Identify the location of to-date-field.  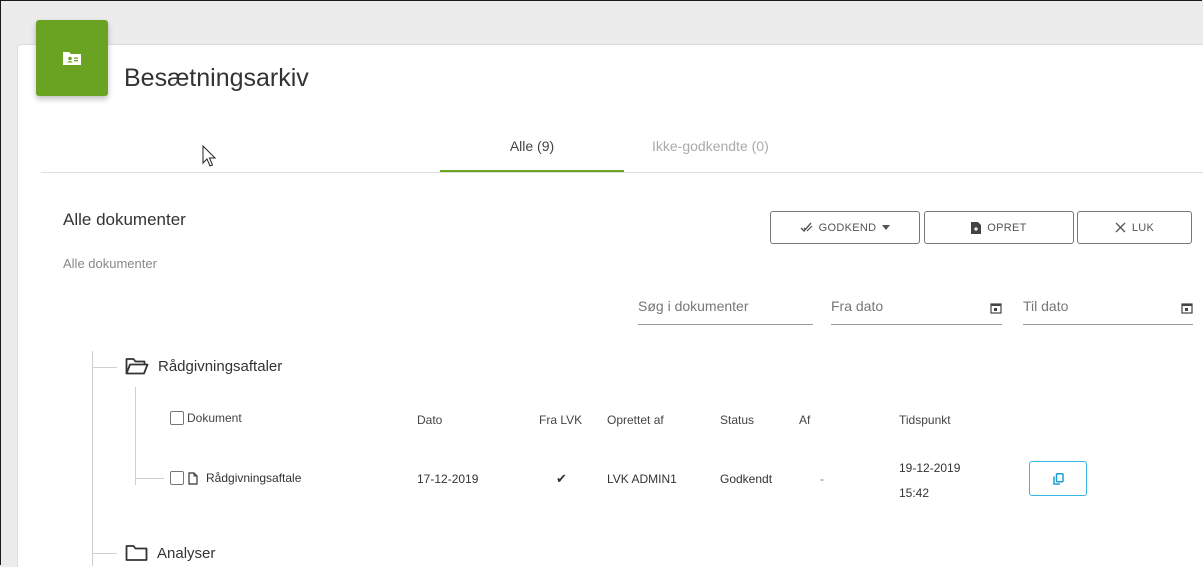
(1108, 311).